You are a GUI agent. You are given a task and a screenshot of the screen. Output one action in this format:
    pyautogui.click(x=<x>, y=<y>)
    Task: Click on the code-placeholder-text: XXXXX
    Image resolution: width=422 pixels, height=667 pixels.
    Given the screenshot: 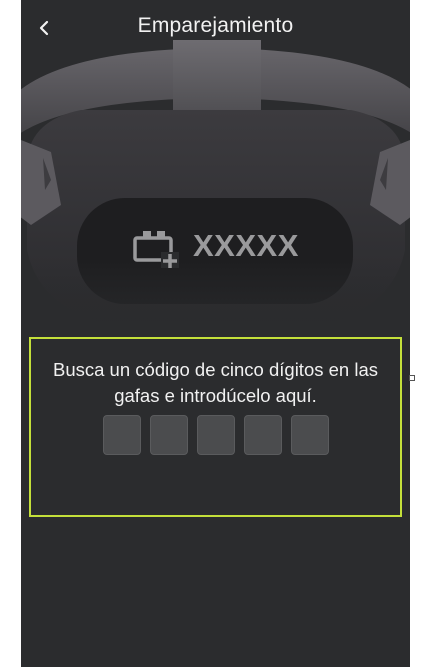 What is the action you would take?
    pyautogui.click(x=246, y=245)
    